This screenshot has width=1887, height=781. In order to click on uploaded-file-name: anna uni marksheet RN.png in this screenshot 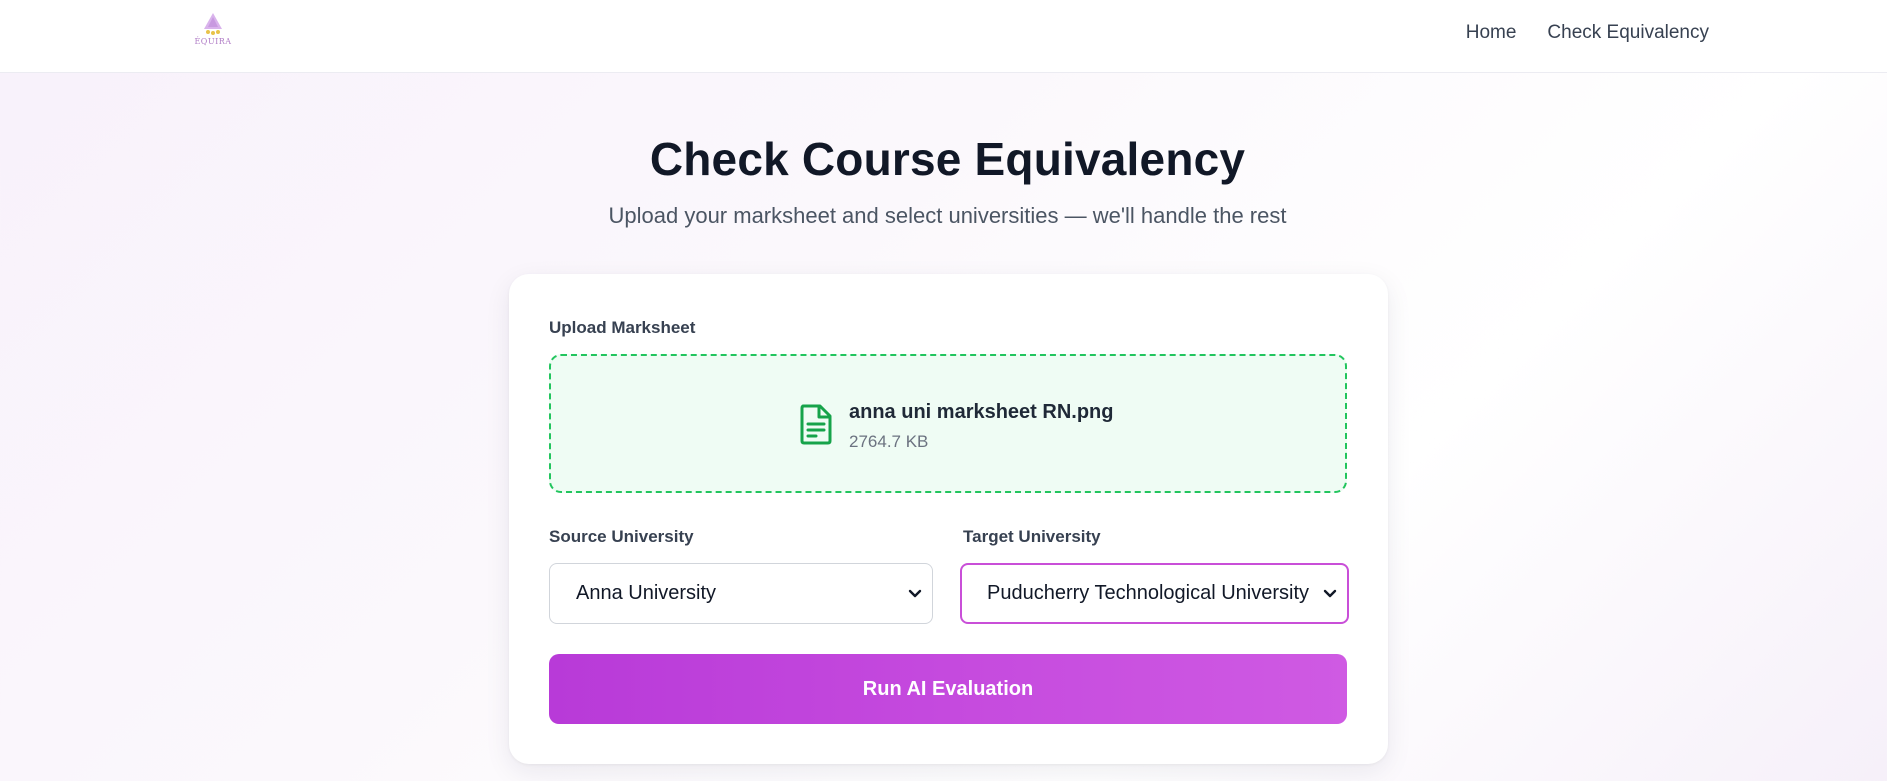, I will do `click(981, 412)`.